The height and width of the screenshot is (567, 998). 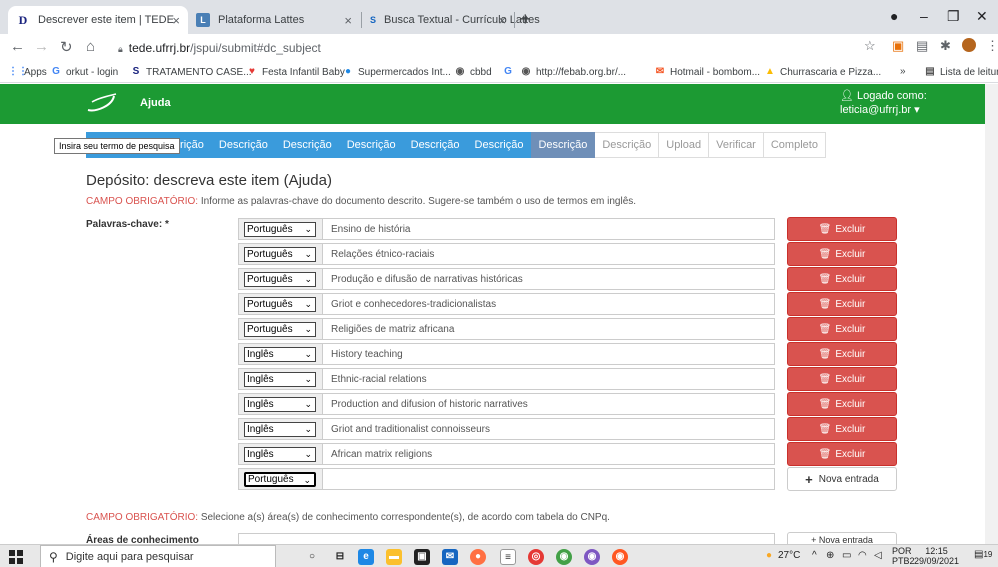 What do you see at coordinates (548, 479) in the screenshot?
I see `keyword-input` at bounding box center [548, 479].